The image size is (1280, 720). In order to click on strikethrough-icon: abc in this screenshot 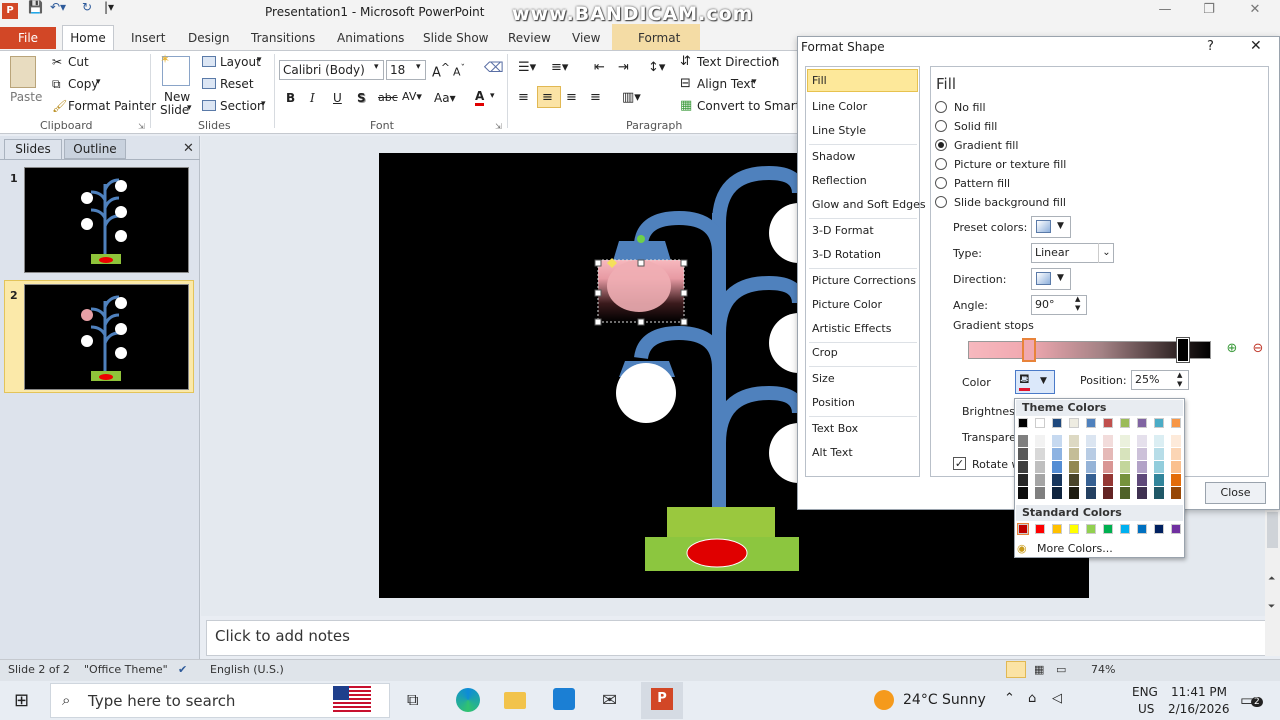, I will do `click(388, 97)`.